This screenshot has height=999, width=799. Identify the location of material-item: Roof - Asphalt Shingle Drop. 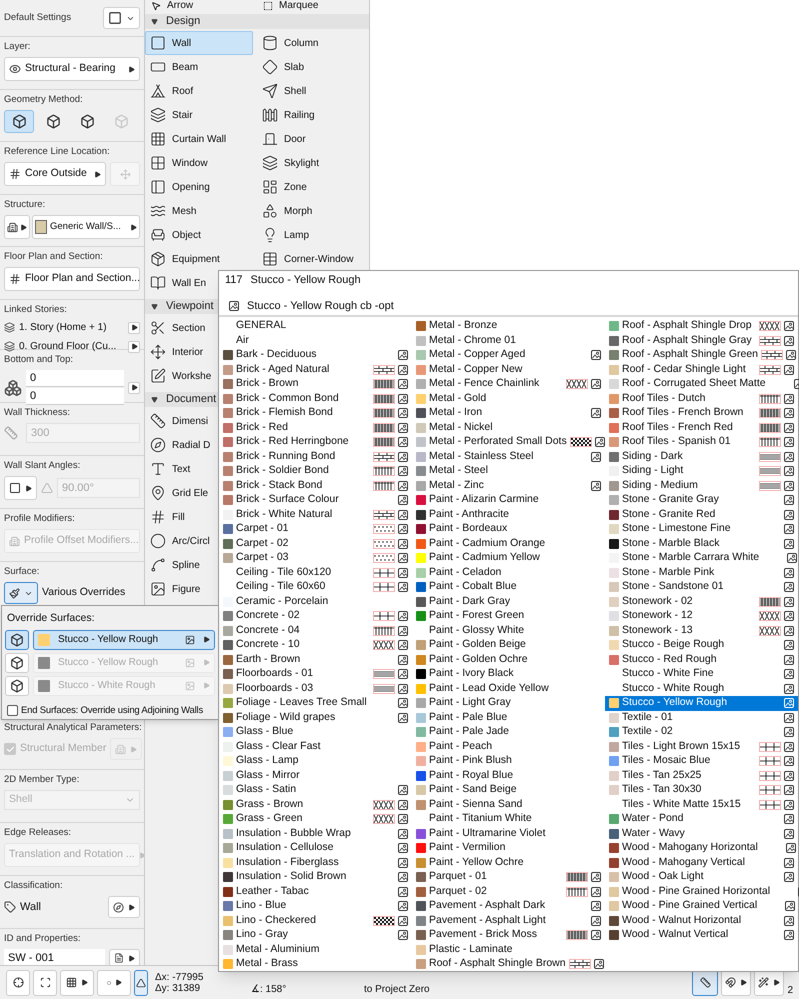
(701, 326).